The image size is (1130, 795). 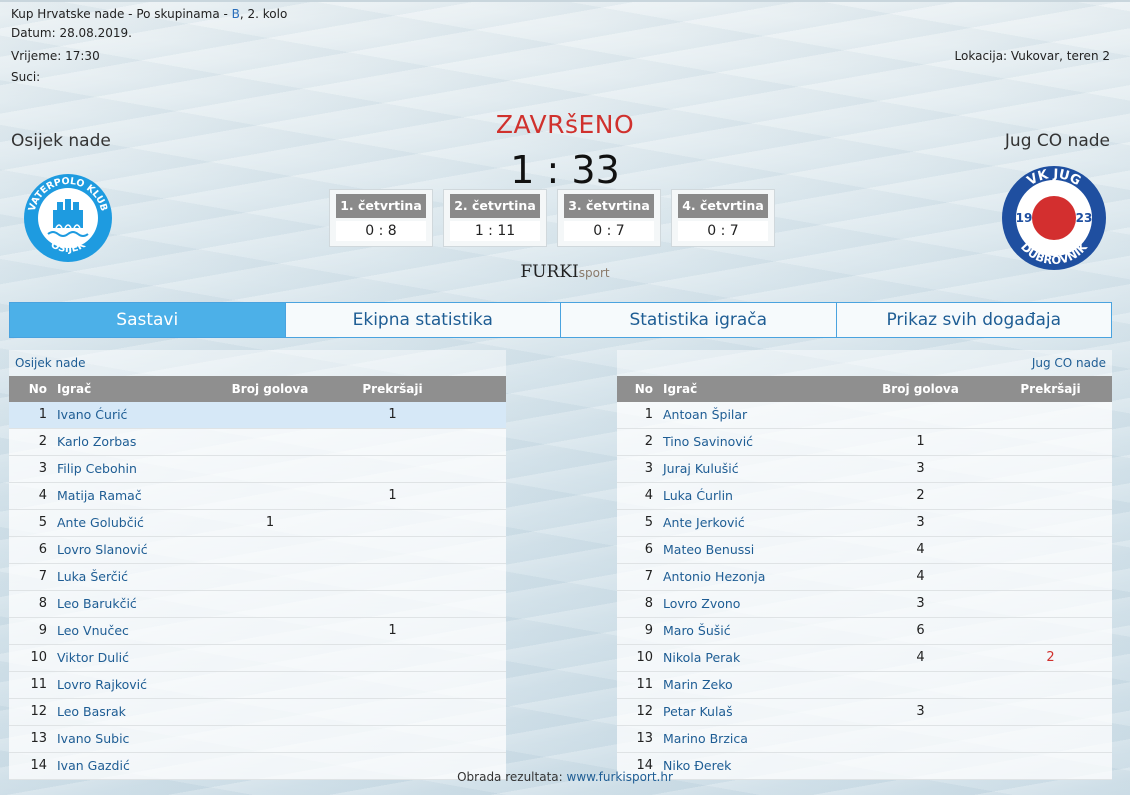 I want to click on player-name-link: Antoan Špilar, so click(x=743, y=415).